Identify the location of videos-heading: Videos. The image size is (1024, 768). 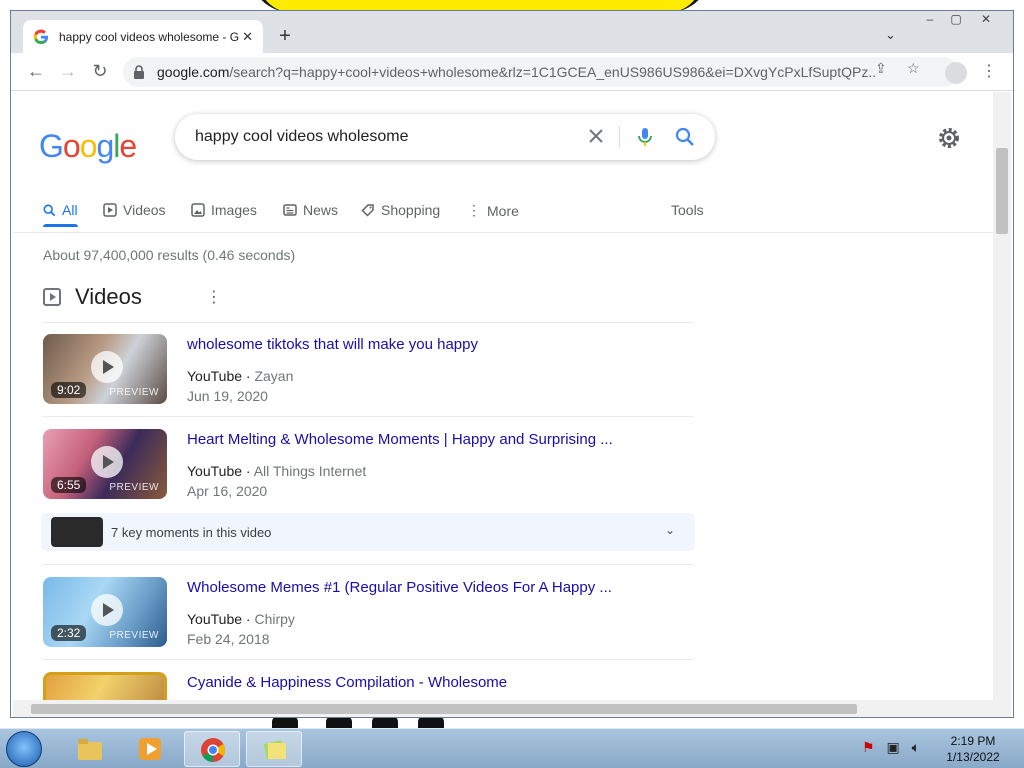
(108, 296).